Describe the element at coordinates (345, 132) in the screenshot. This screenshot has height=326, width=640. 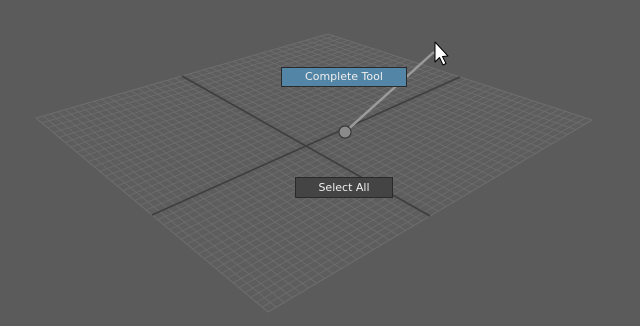
I see `marking-menu-center-marker` at that location.